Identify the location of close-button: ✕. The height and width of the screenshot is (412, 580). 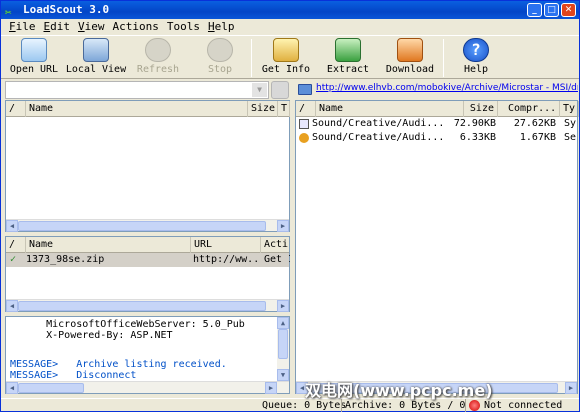
(568, 10).